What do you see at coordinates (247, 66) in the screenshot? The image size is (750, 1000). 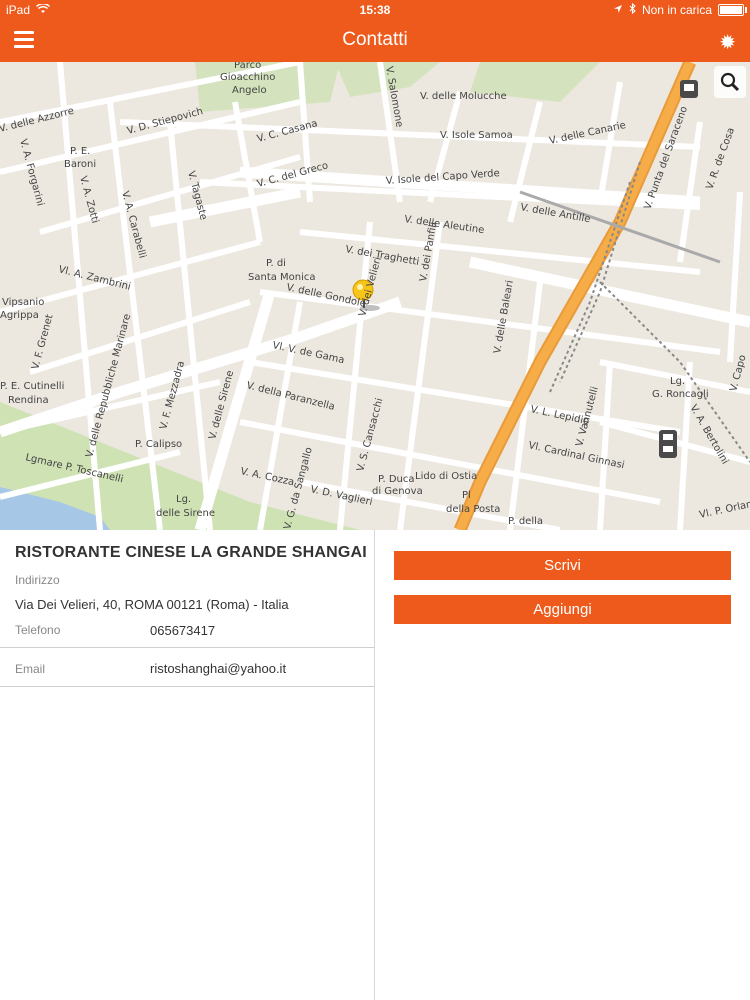 I see `map-label: Parco` at bounding box center [247, 66].